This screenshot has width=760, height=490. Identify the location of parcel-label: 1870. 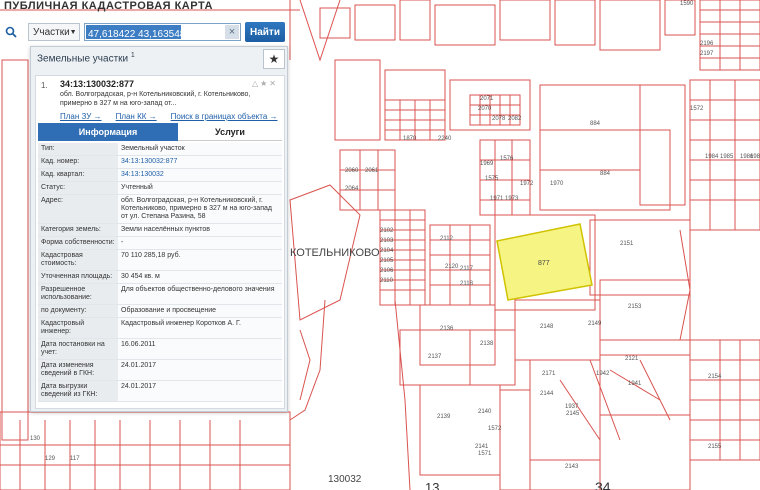
(410, 139).